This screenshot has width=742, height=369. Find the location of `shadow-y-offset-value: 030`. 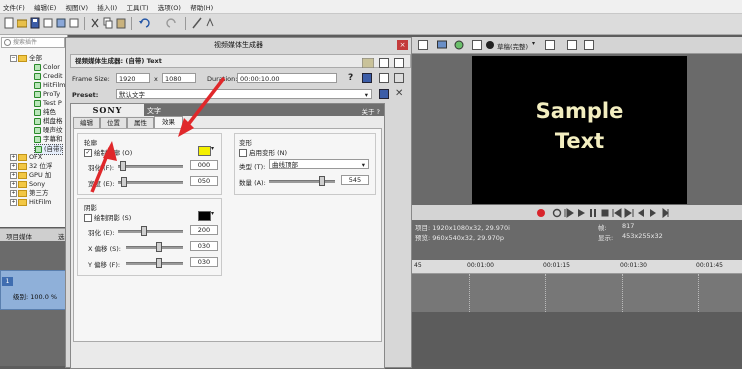

shadow-y-offset-value: 030 is located at coordinates (204, 262).